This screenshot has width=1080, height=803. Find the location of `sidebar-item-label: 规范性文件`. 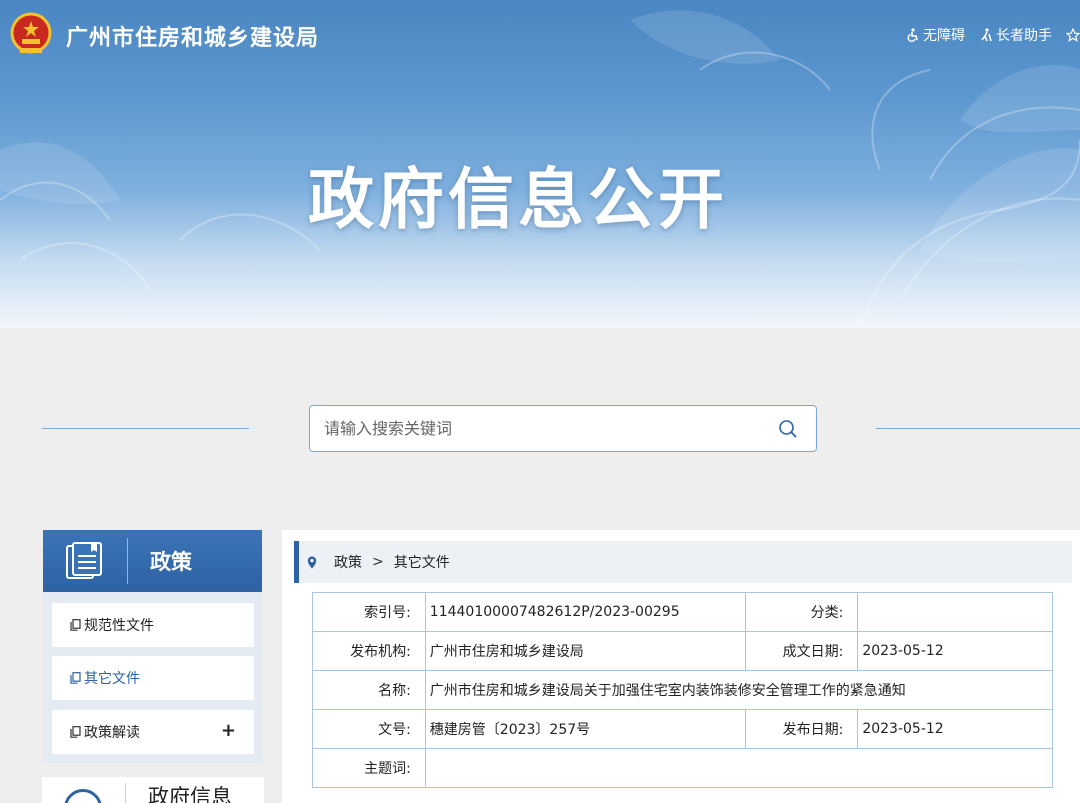

sidebar-item-label: 规范性文件 is located at coordinates (119, 626).